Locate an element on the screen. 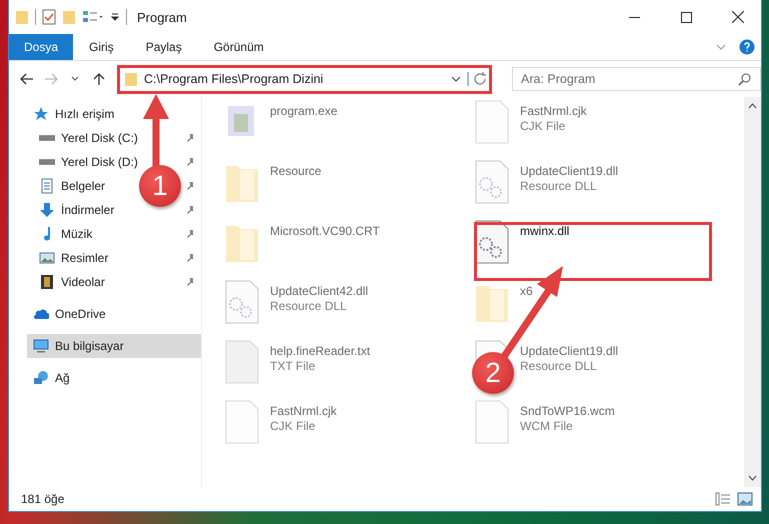 The image size is (769, 524). file-name: mwinx.dll is located at coordinates (545, 231).